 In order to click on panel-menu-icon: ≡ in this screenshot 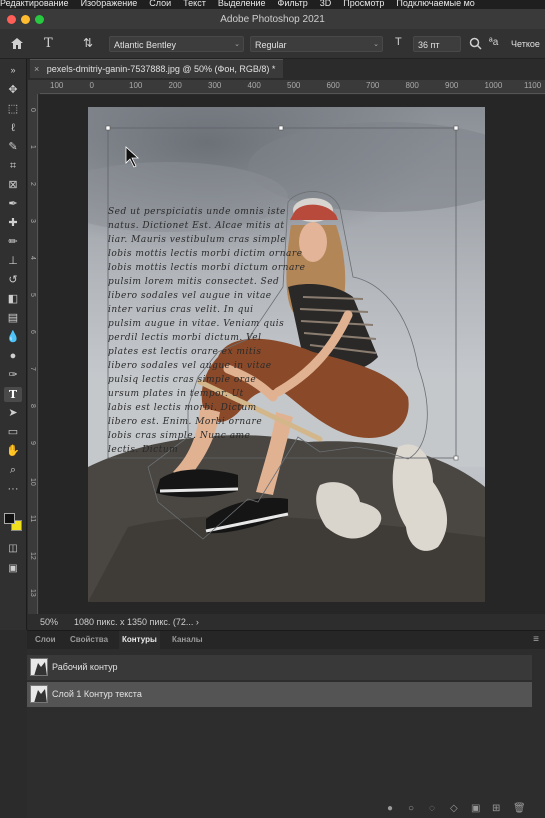, I will do `click(536, 639)`.